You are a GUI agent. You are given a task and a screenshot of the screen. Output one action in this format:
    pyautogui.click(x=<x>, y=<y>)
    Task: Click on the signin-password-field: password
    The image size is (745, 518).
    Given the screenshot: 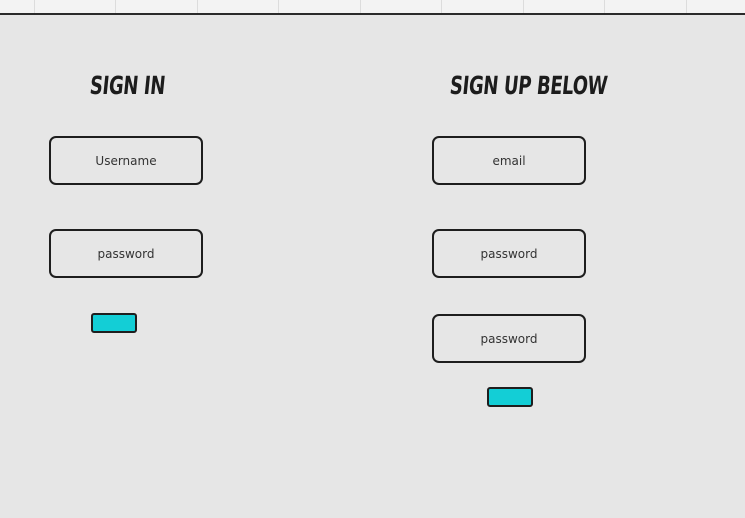 What is the action you would take?
    pyautogui.click(x=126, y=253)
    